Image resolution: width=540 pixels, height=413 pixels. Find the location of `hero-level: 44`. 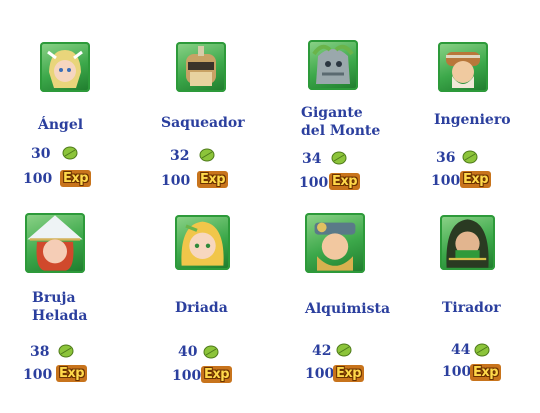

hero-level: 44 is located at coordinates (461, 350).